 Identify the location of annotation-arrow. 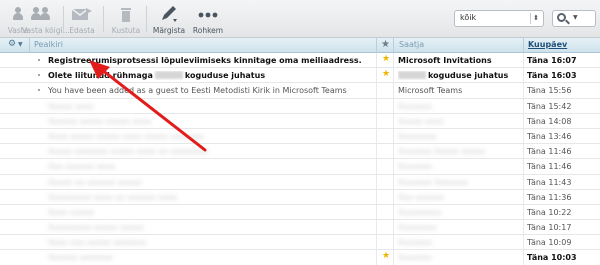
(148, 106).